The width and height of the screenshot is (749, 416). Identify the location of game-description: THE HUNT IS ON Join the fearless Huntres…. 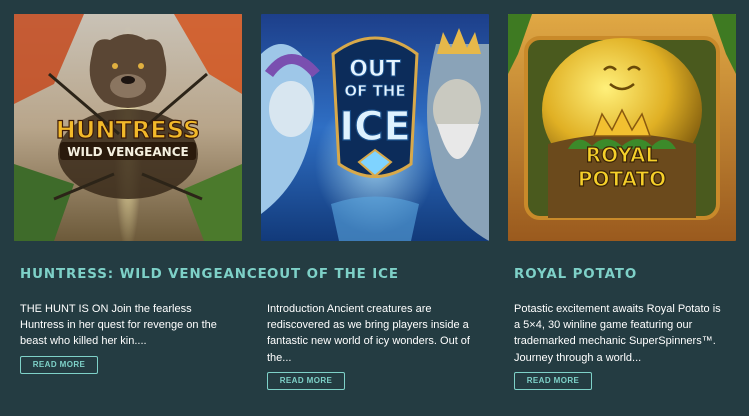
(118, 325).